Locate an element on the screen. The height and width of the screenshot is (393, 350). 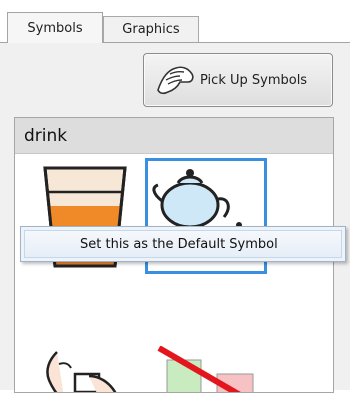
set-default-symbol-menu-item: Set this as the Default Symbol is located at coordinates (183, 244).